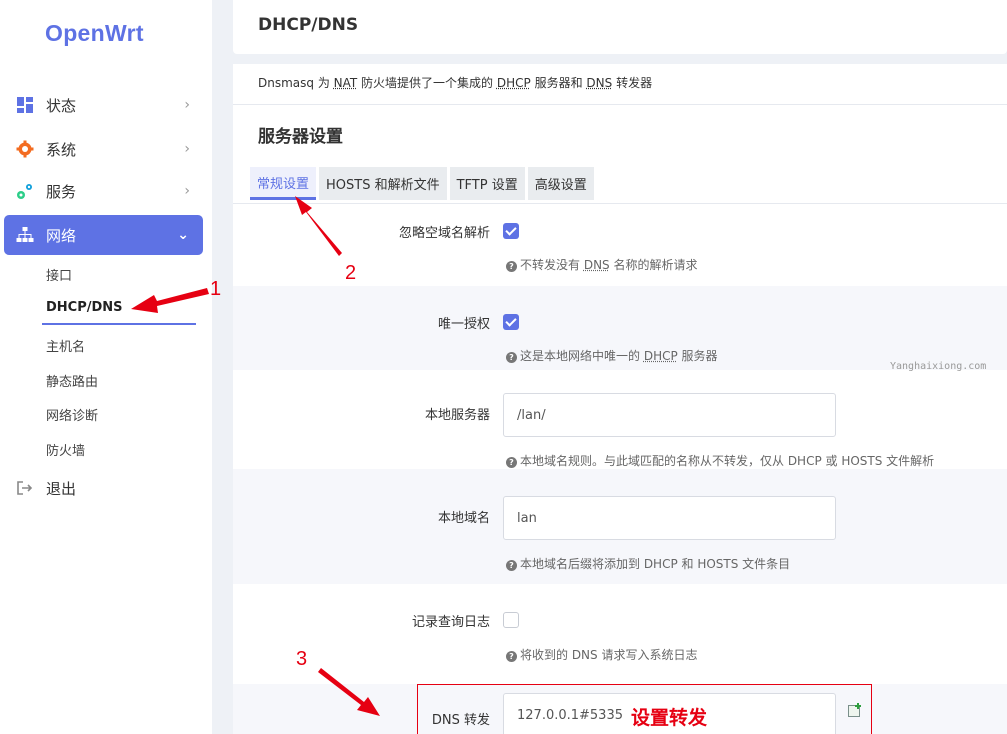 Image resolution: width=1007 pixels, height=734 pixels. What do you see at coordinates (457, 415) in the screenshot?
I see `field-label: 本地服务器` at bounding box center [457, 415].